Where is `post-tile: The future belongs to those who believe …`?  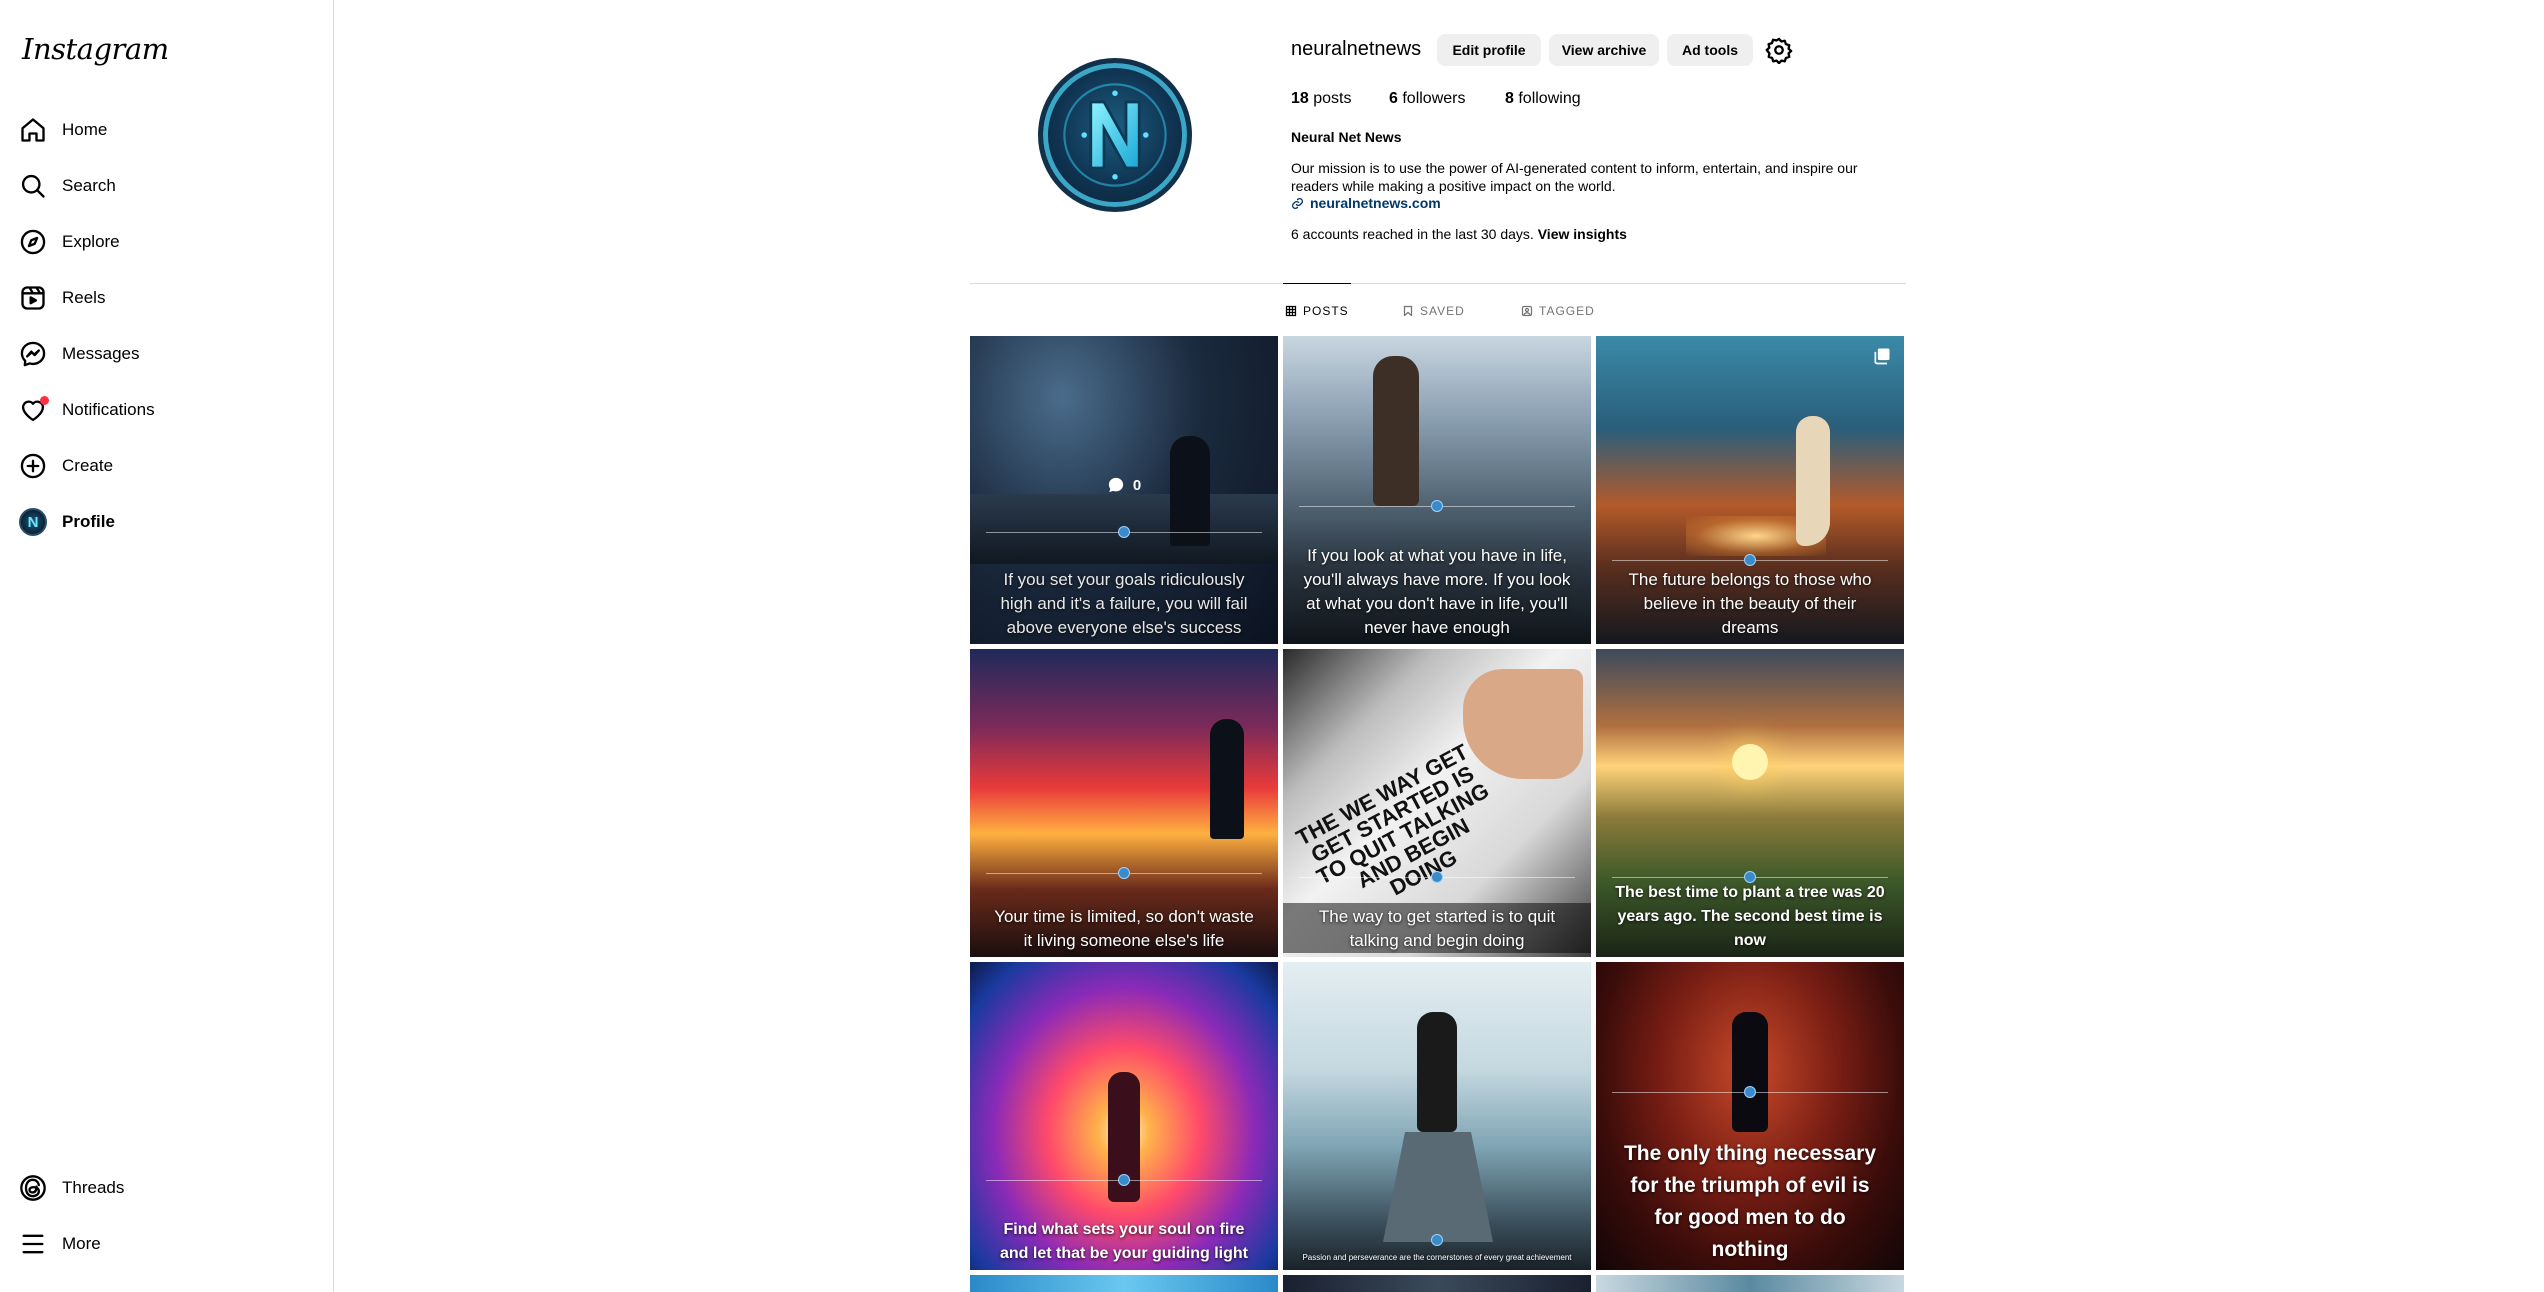
post-tile: The future belongs to those who believe … is located at coordinates (1750, 490).